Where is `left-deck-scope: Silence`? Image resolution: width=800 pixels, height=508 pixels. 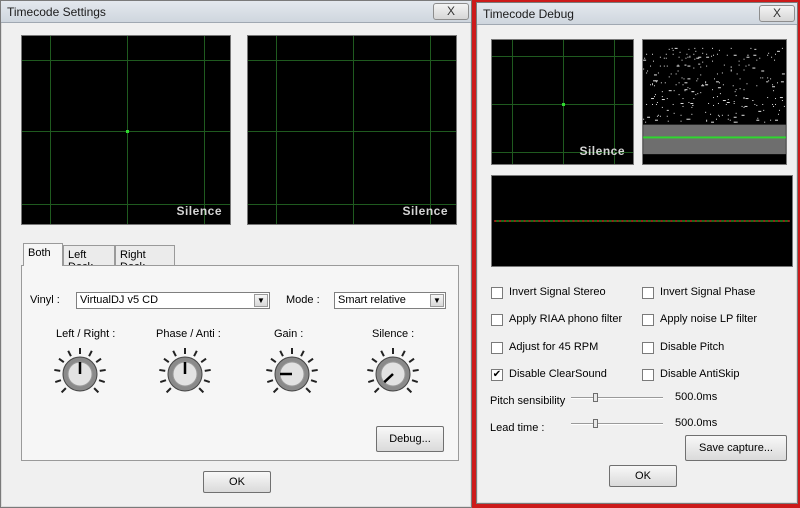
left-deck-scope: Silence is located at coordinates (126, 130).